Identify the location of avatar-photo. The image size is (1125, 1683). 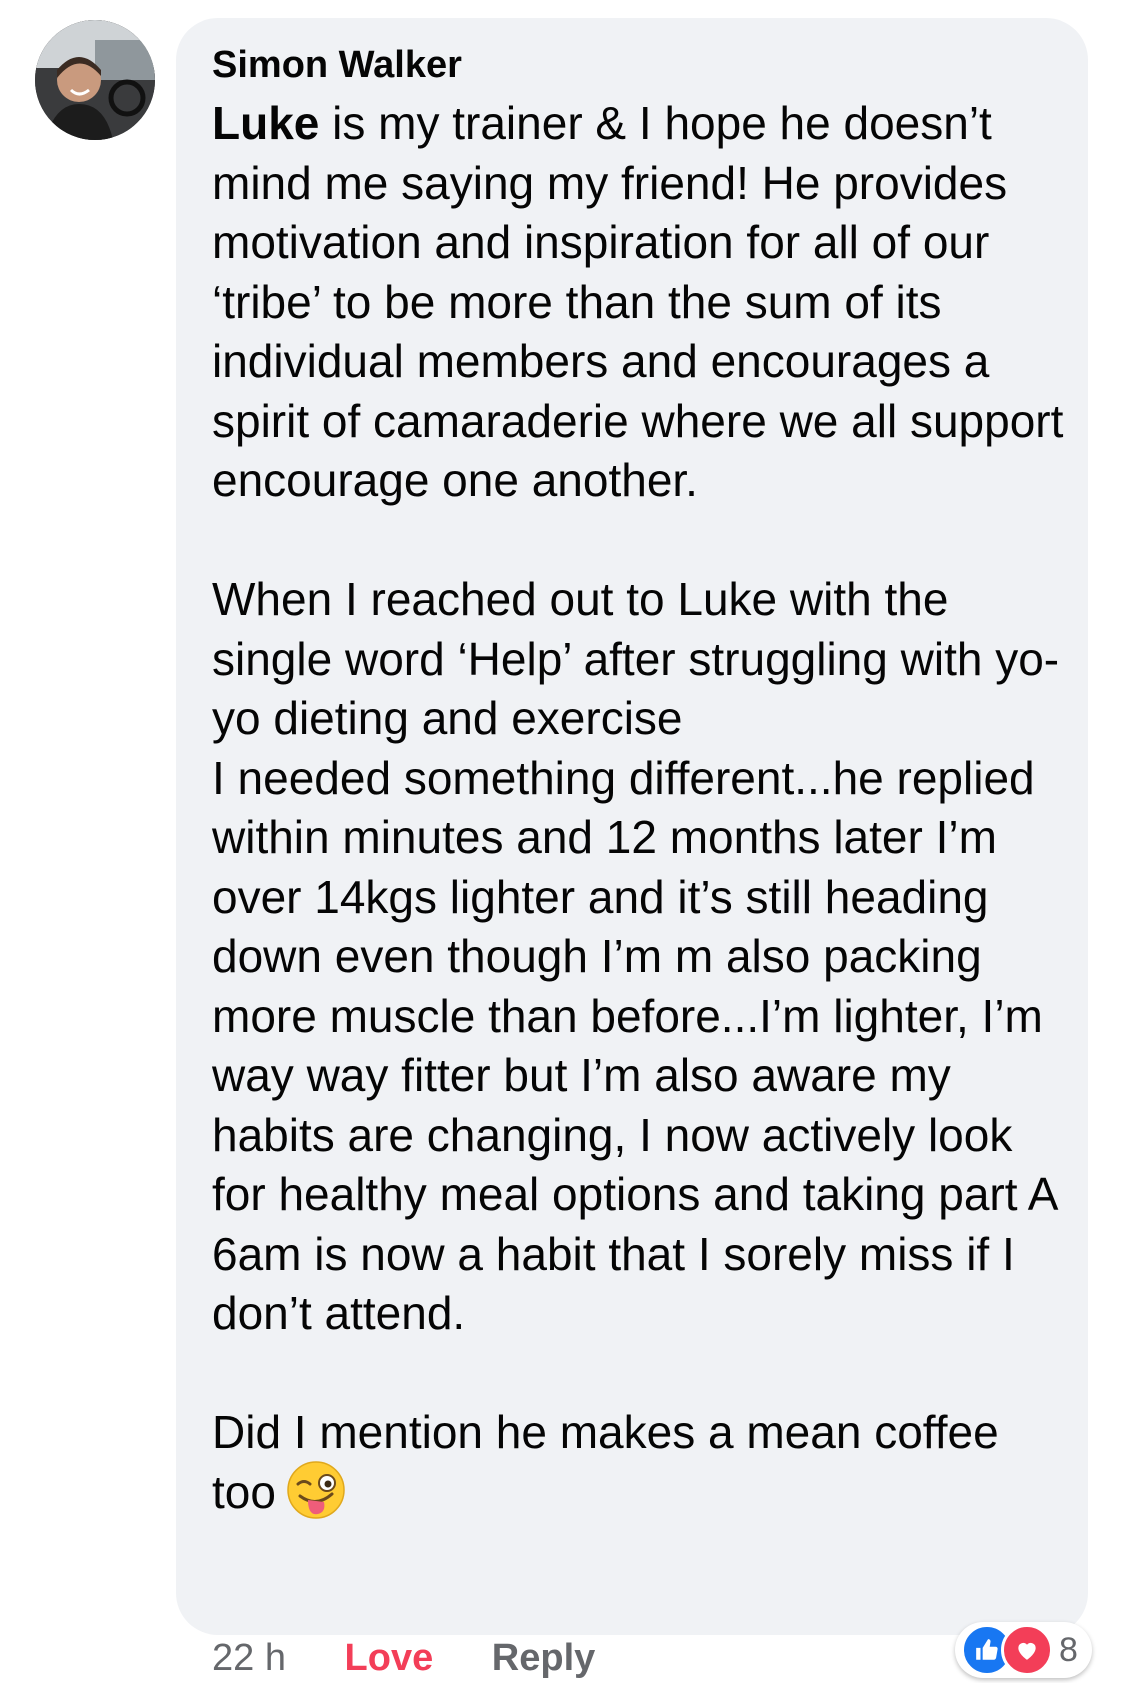
(95, 80).